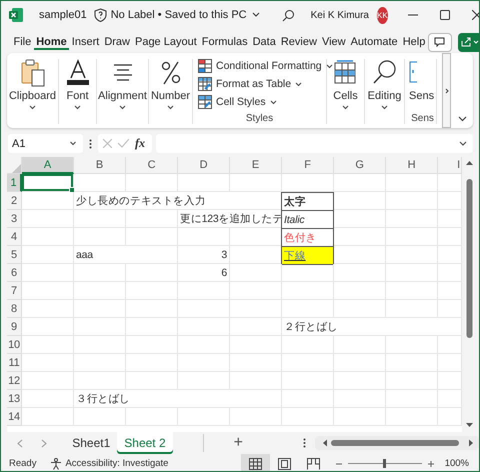  What do you see at coordinates (91, 443) in the screenshot?
I see `sheet-tab: Sheet1` at bounding box center [91, 443].